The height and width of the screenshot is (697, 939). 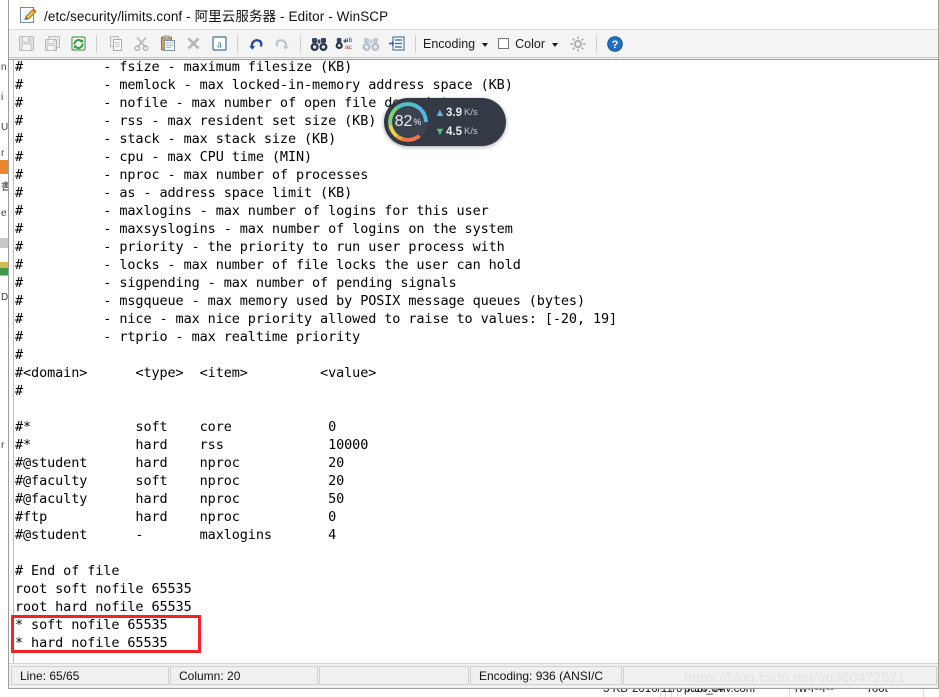 I want to click on bg-glyph-e: e, so click(x=4, y=213).